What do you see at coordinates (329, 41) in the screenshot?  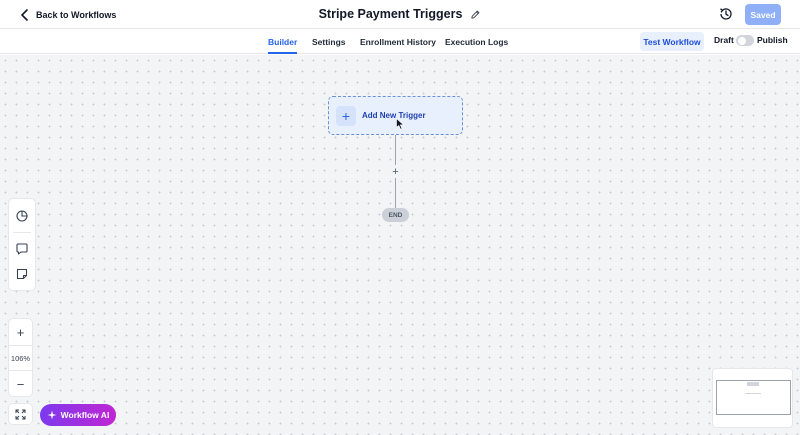 I see `tab-settings: Settings` at bounding box center [329, 41].